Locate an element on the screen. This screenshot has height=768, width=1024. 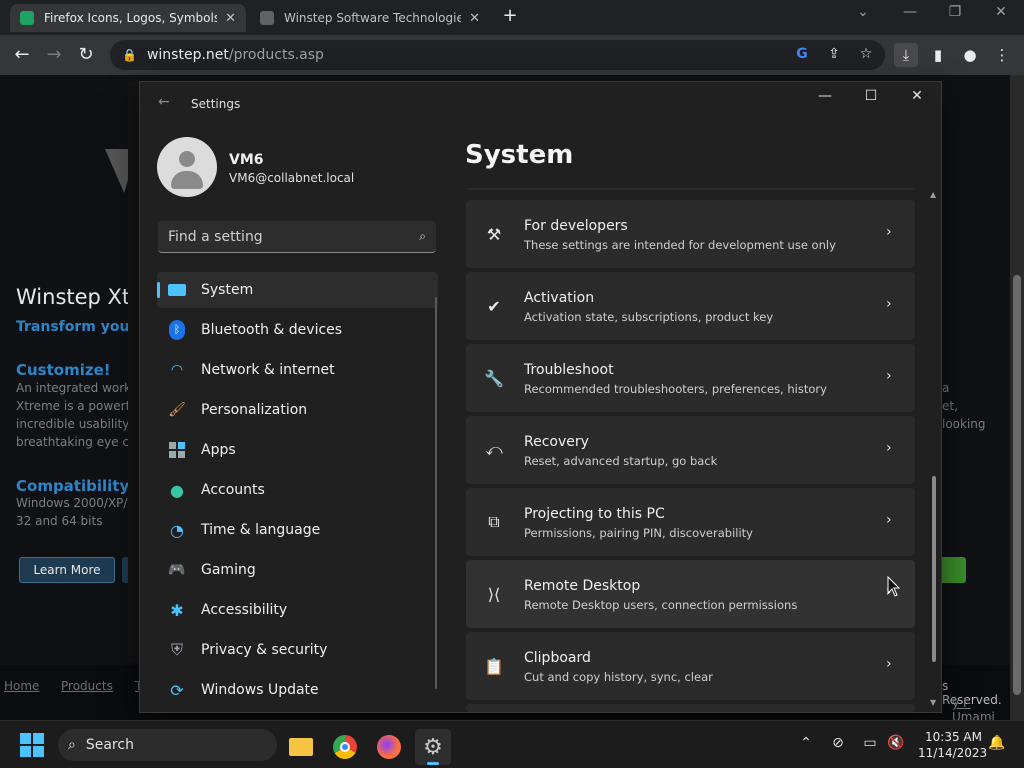
nav-label: Network & internet is located at coordinates (268, 370).